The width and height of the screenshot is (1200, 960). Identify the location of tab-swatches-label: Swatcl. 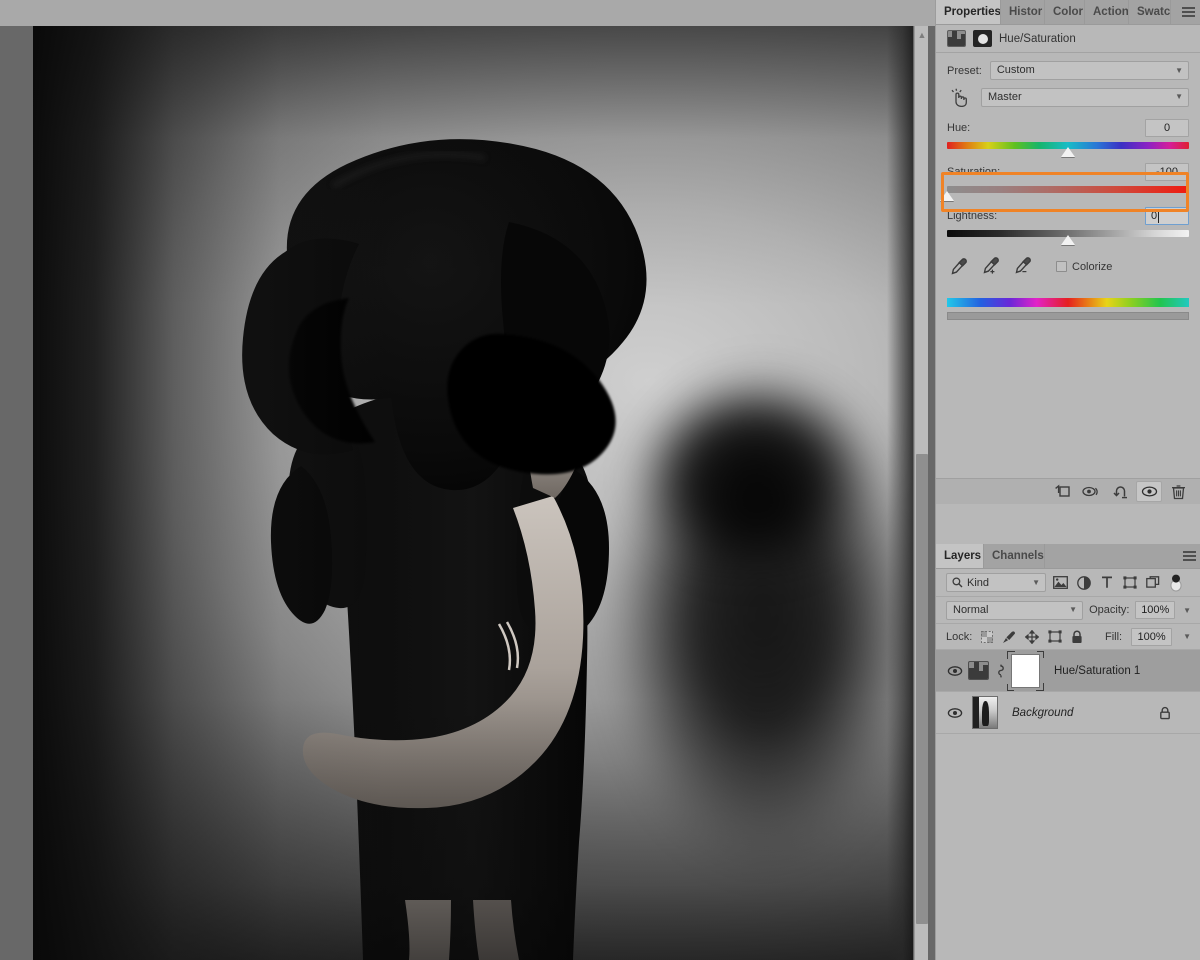
(1154, 12).